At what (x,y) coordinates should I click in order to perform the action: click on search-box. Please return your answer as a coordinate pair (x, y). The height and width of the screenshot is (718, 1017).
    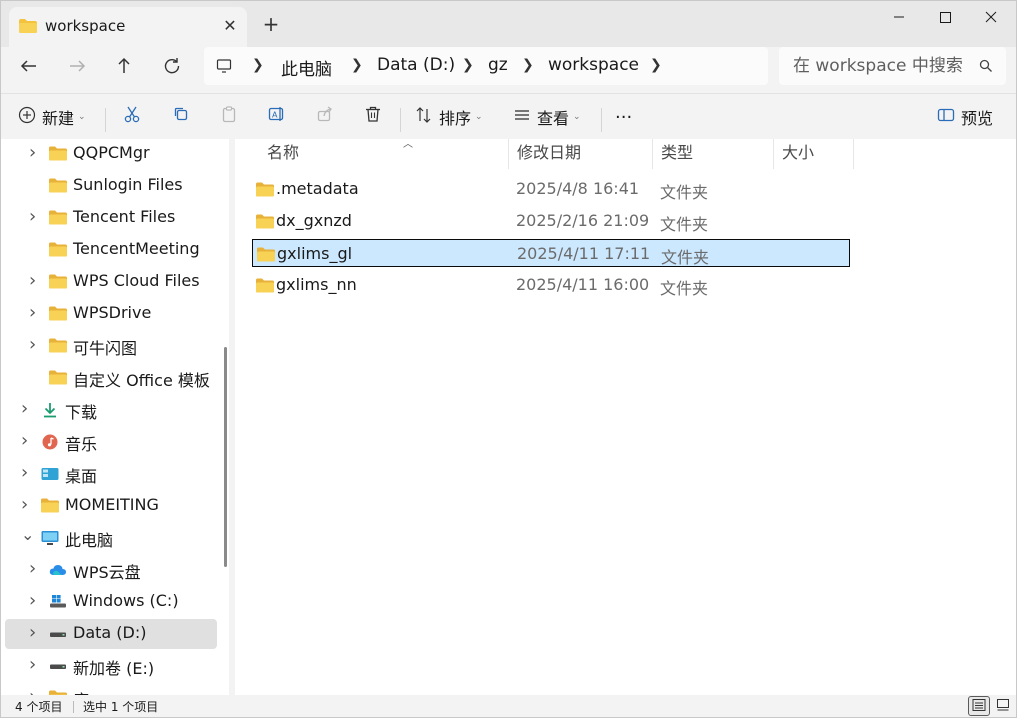
    Looking at the image, I should click on (892, 66).